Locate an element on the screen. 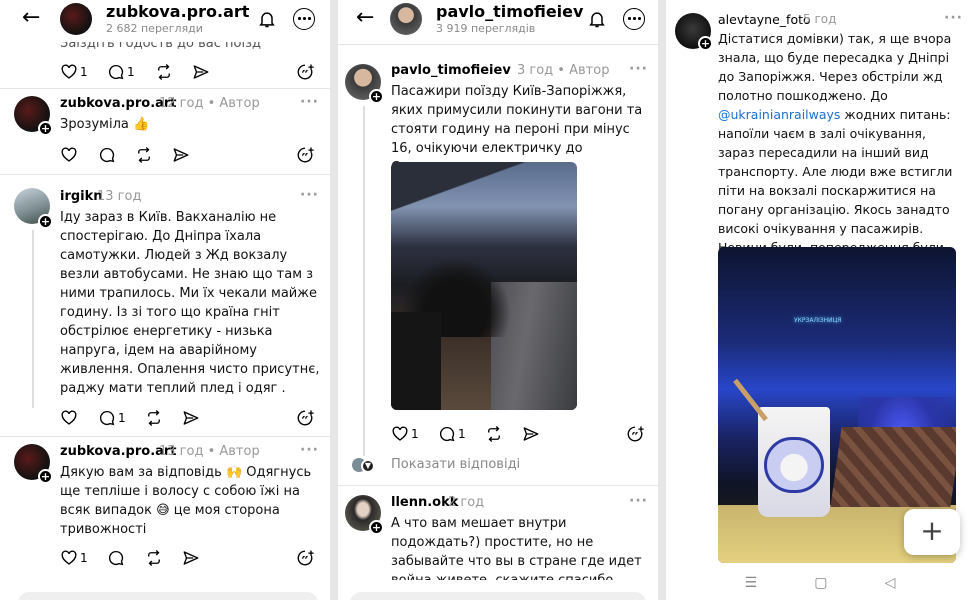 The height and width of the screenshot is (600, 974). thread-header: ← pavlo_timofieiev 3 919 переглядів is located at coordinates (498, 21).